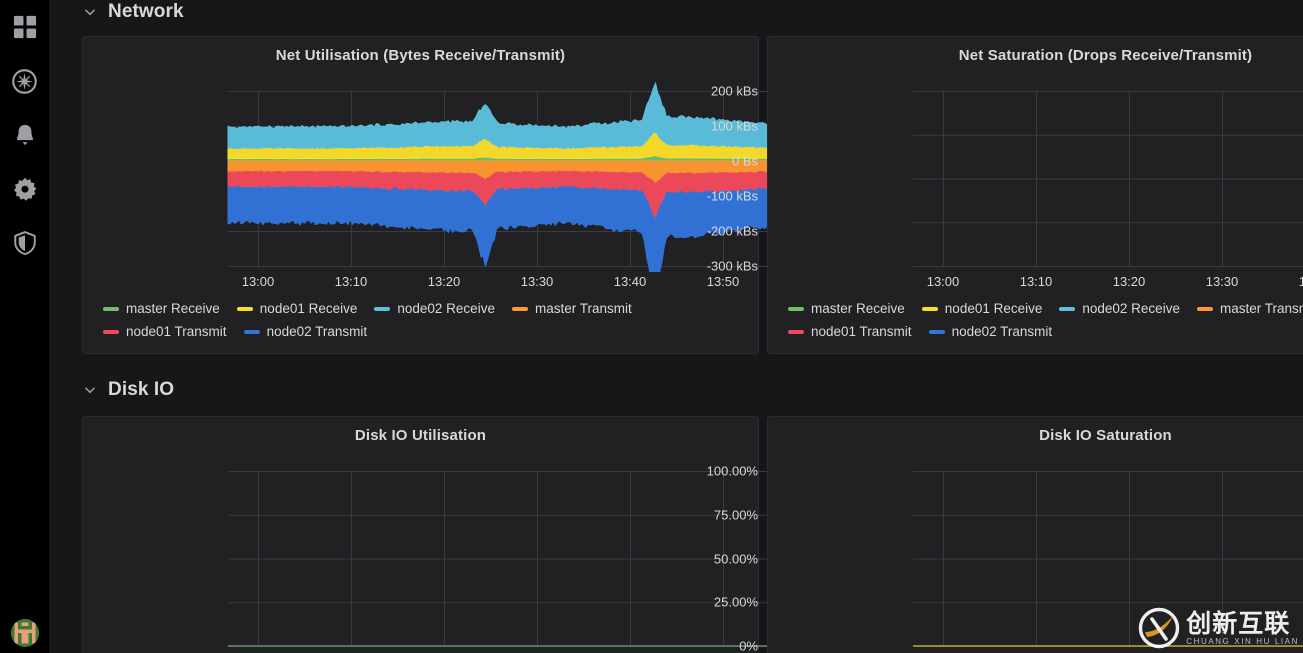  I want to click on row-header-network: Network, so click(116, 14).